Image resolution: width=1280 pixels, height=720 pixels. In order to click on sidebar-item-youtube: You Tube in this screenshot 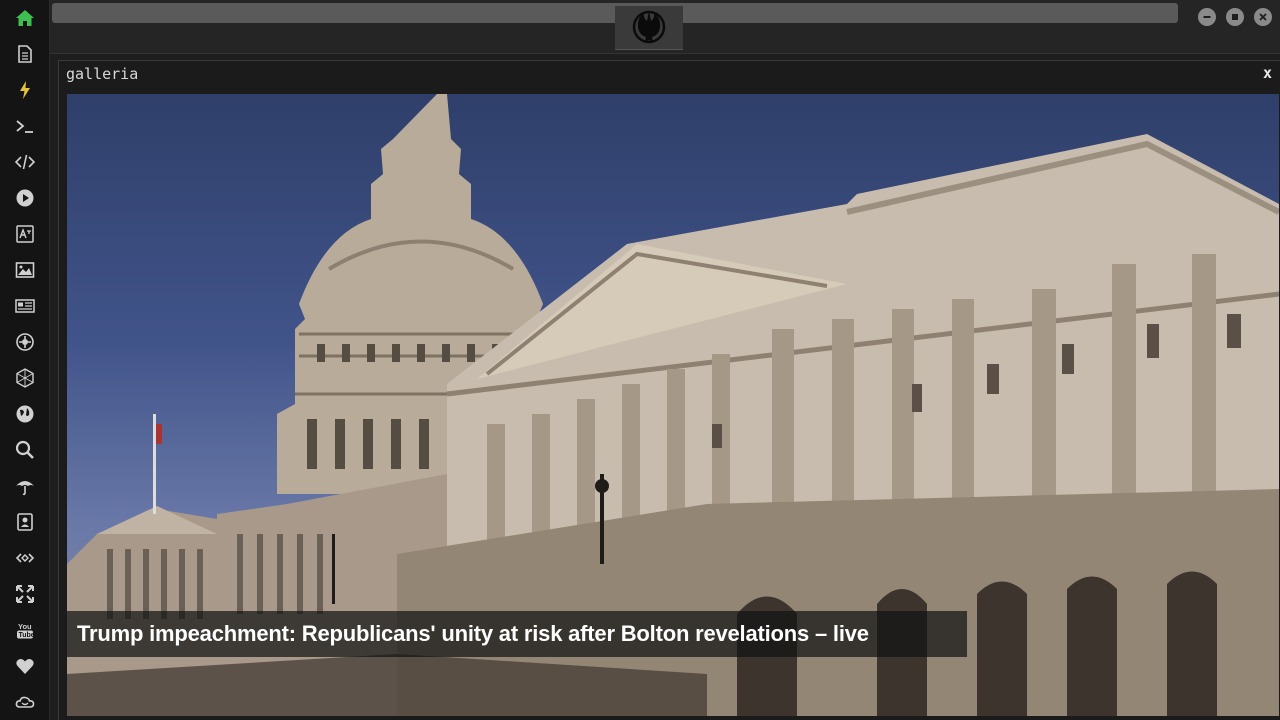, I will do `click(25, 630)`.